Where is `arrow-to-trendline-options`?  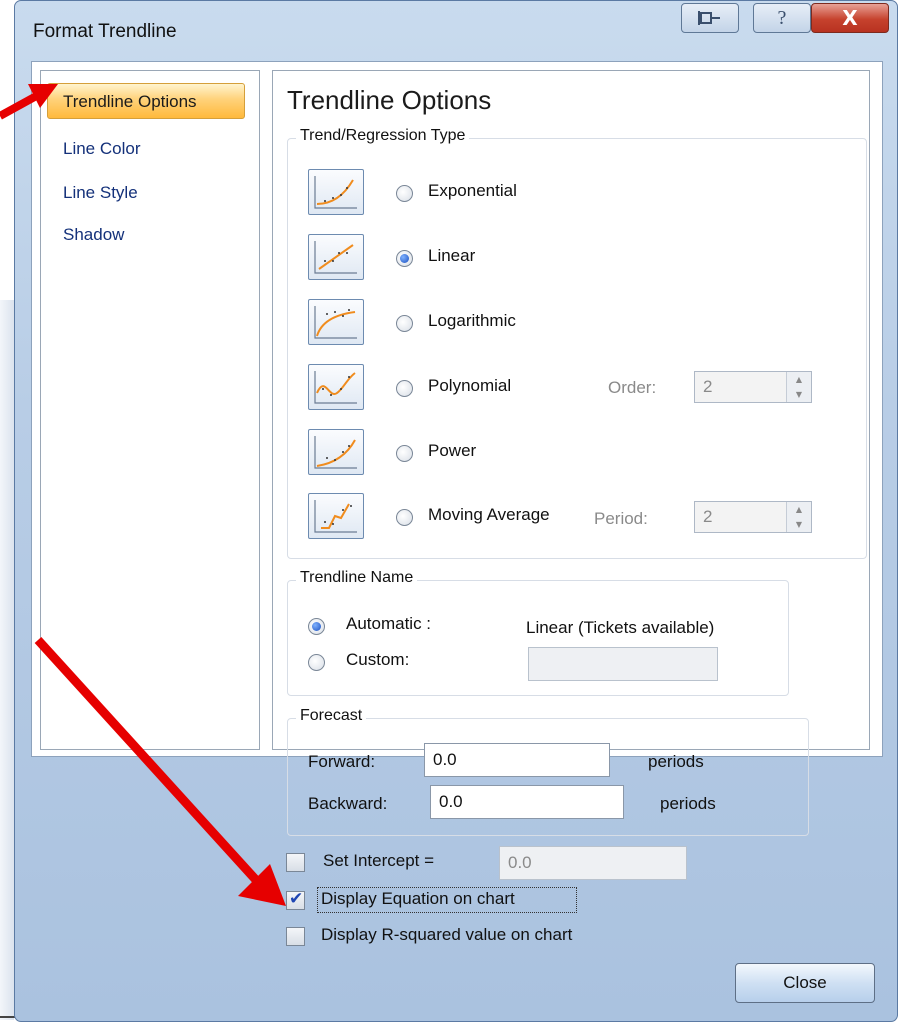 arrow-to-trendline-options is located at coordinates (29, 102).